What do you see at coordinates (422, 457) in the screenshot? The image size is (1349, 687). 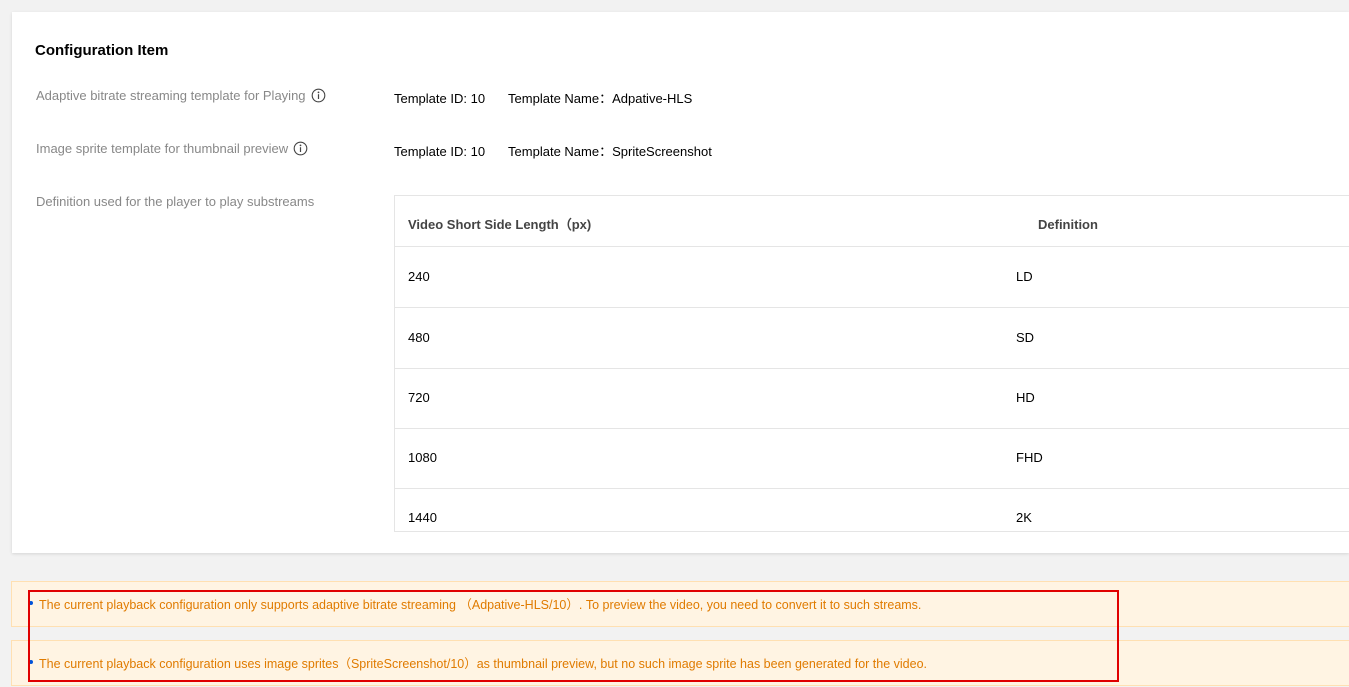 I see `cell-side-length: 1080` at bounding box center [422, 457].